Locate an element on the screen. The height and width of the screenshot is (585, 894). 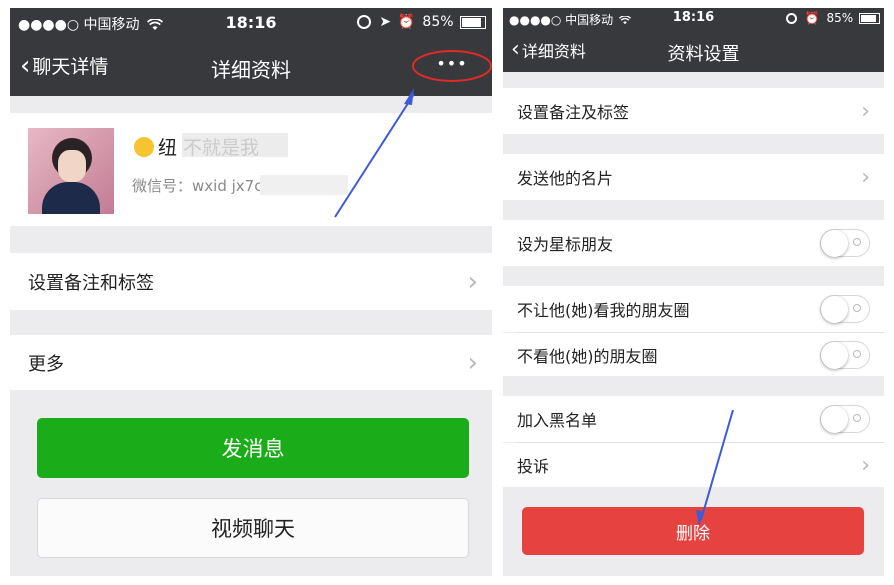
row-remark-tags: 设置备注和标签 › is located at coordinates (251, 281).